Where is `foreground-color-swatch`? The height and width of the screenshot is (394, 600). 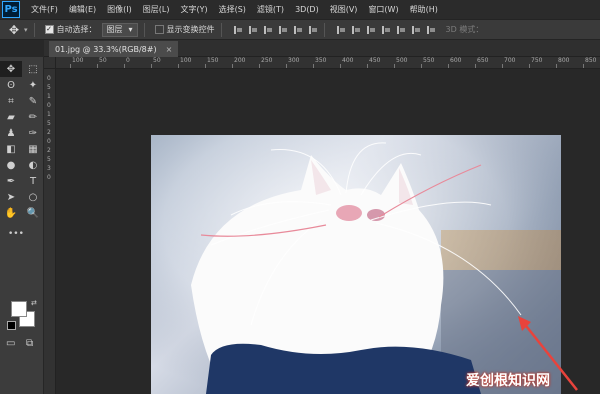 foreground-color-swatch is located at coordinates (19, 309).